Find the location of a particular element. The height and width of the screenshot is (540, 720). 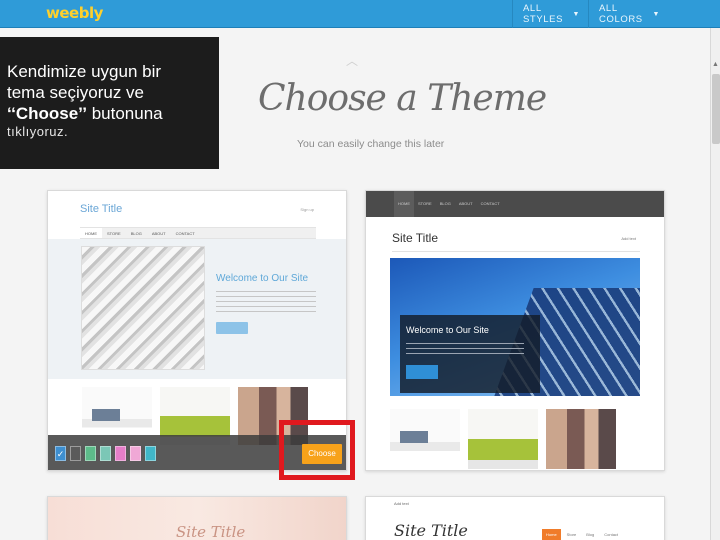

theme-nav-item: Home is located at coordinates (551, 534).